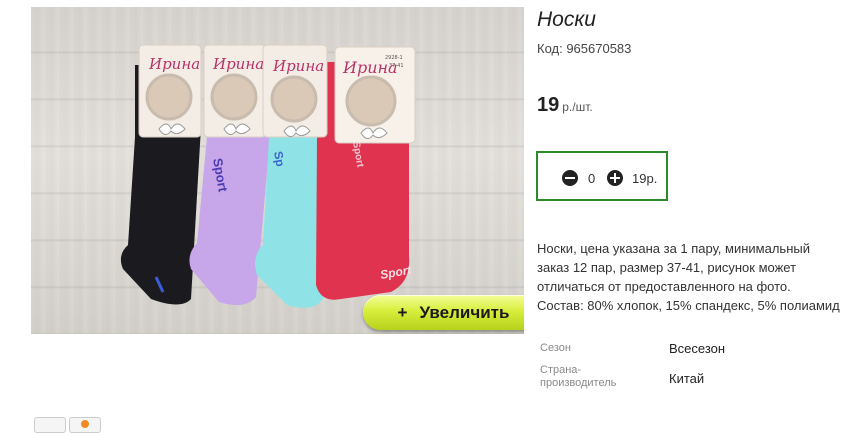 The height and width of the screenshot is (433, 868). I want to click on share-icon, so click(50, 425).